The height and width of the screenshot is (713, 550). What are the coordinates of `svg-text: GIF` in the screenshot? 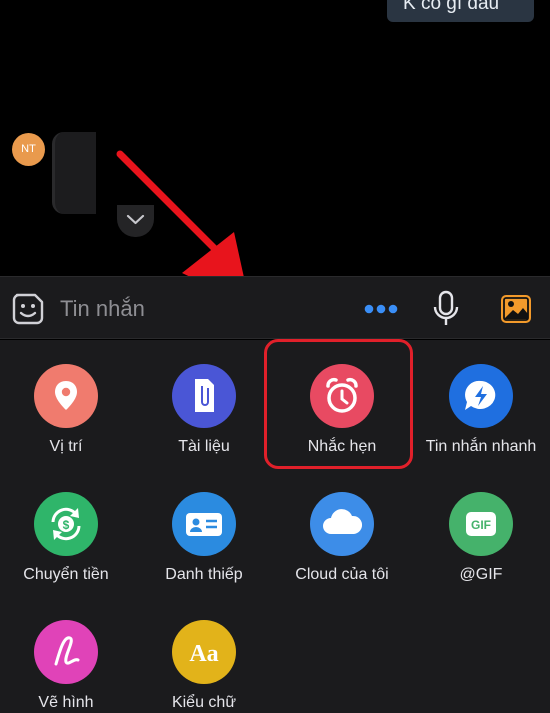 It's located at (481, 525).